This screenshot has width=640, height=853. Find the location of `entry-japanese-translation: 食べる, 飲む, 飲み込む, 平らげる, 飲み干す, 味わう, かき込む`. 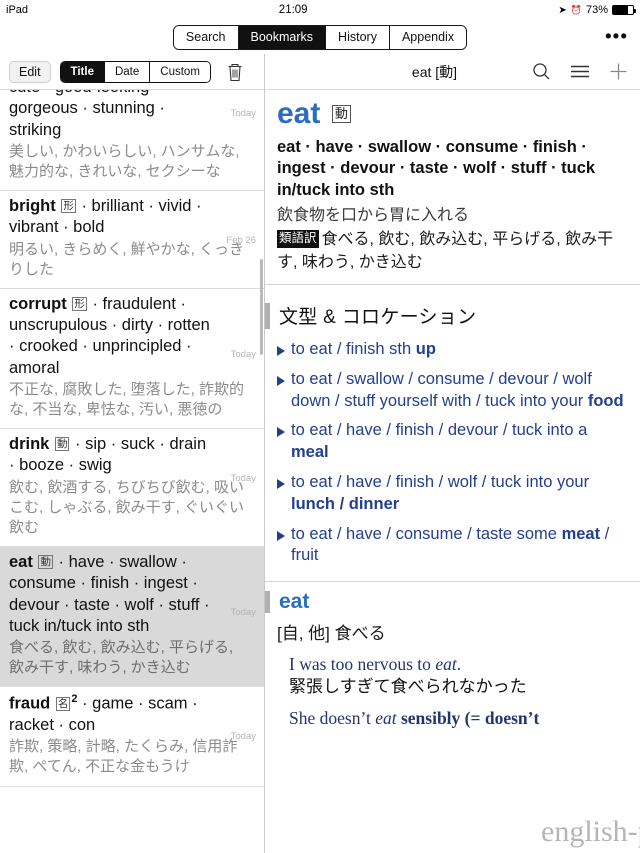

entry-japanese-translation: 食べる, 飲む, 飲み込む, 平らげる, 飲み干す, 味わう, かき込む is located at coordinates (445, 251).